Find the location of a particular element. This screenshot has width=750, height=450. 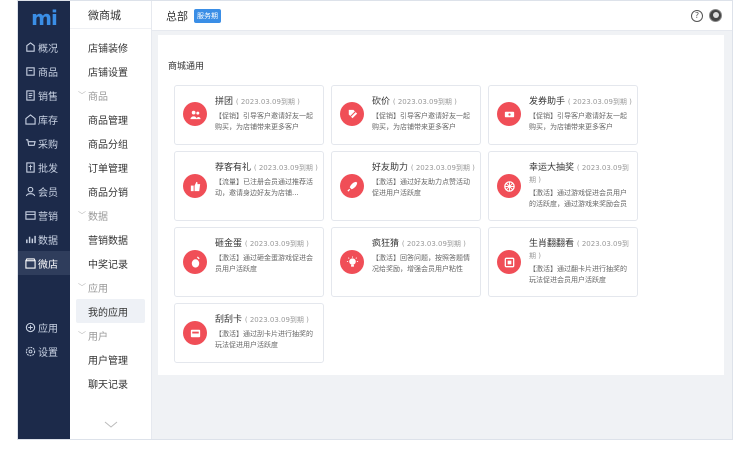

lottery-icon is located at coordinates (509, 186).